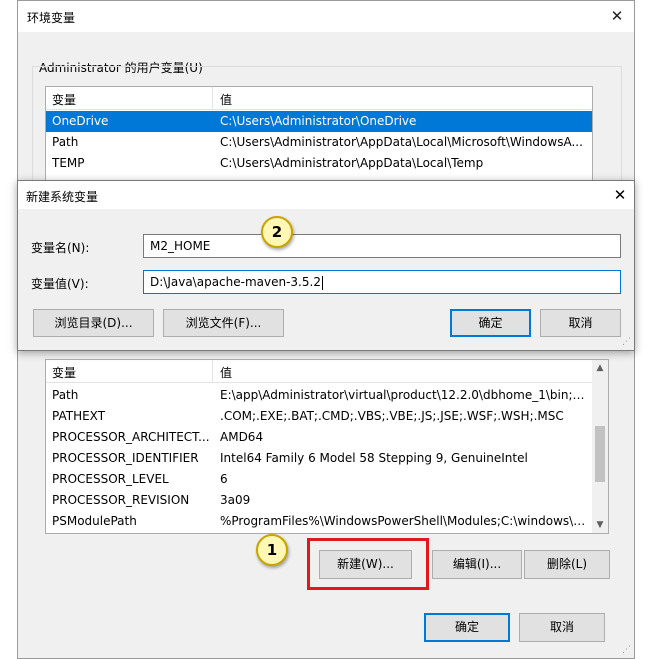 Image resolution: width=653 pixels, height=659 pixels. I want to click on system-var-value: 3a09, so click(235, 500).